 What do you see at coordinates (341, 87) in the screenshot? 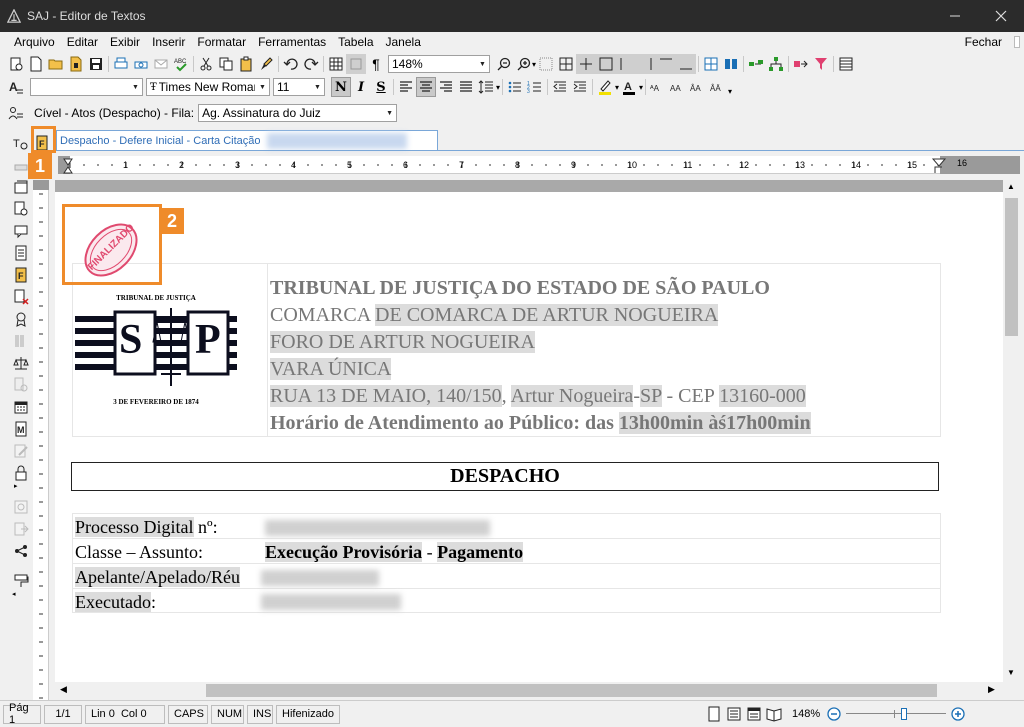
I see `bold-button: N` at bounding box center [341, 87].